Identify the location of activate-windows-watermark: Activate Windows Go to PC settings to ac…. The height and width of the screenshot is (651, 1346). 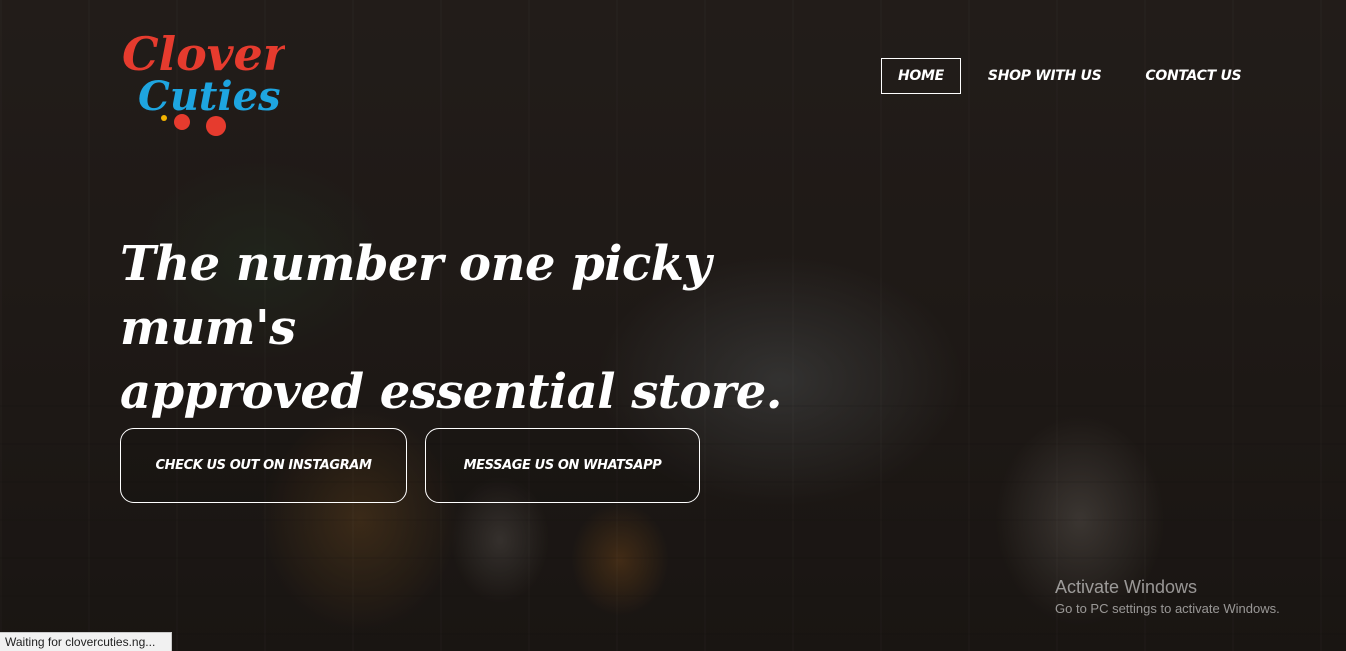
(1167, 596).